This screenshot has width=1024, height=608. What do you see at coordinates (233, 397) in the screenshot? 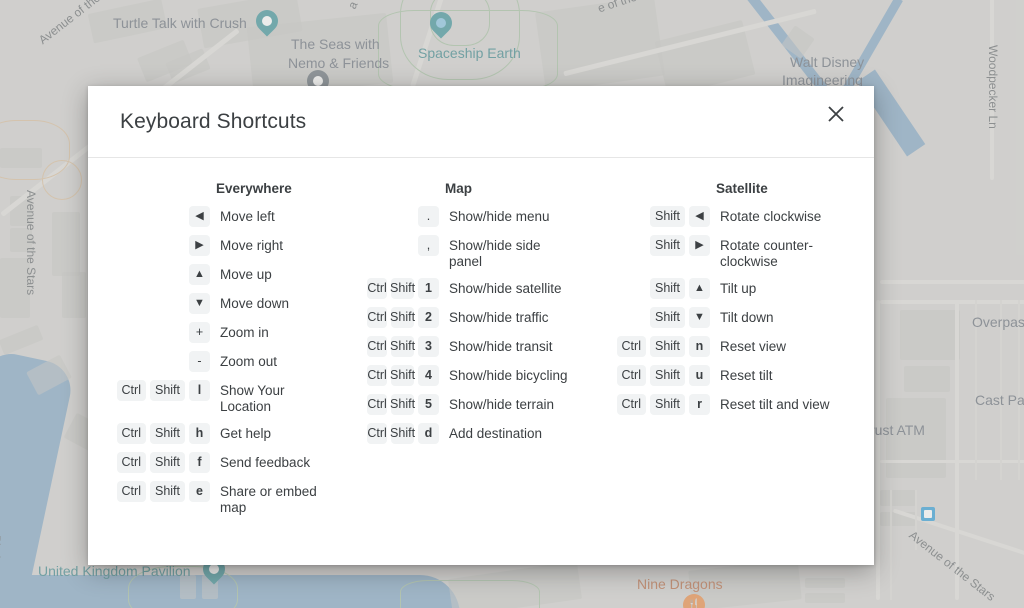
I see `shortcut-row: Ctrl Shift l Show Your Location` at bounding box center [233, 397].